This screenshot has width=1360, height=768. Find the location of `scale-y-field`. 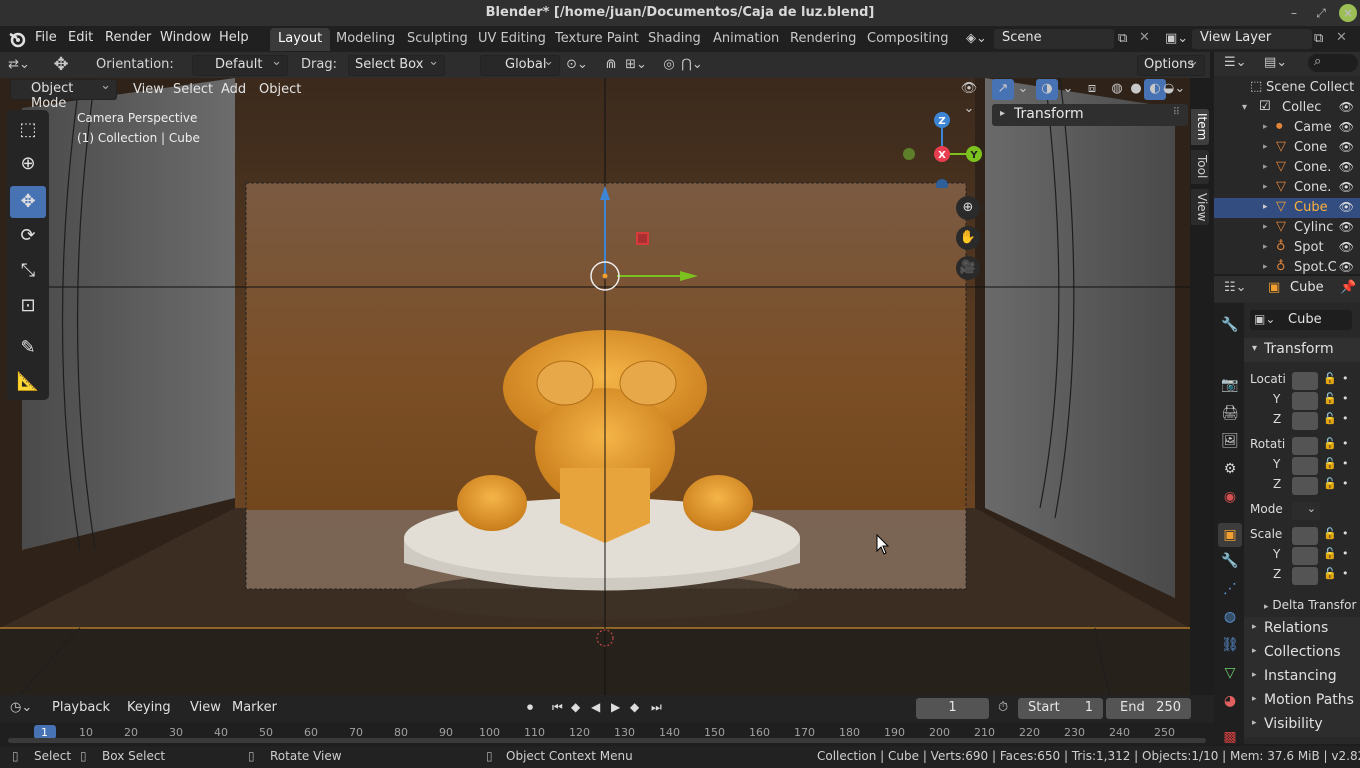

scale-y-field is located at coordinates (1305, 556).